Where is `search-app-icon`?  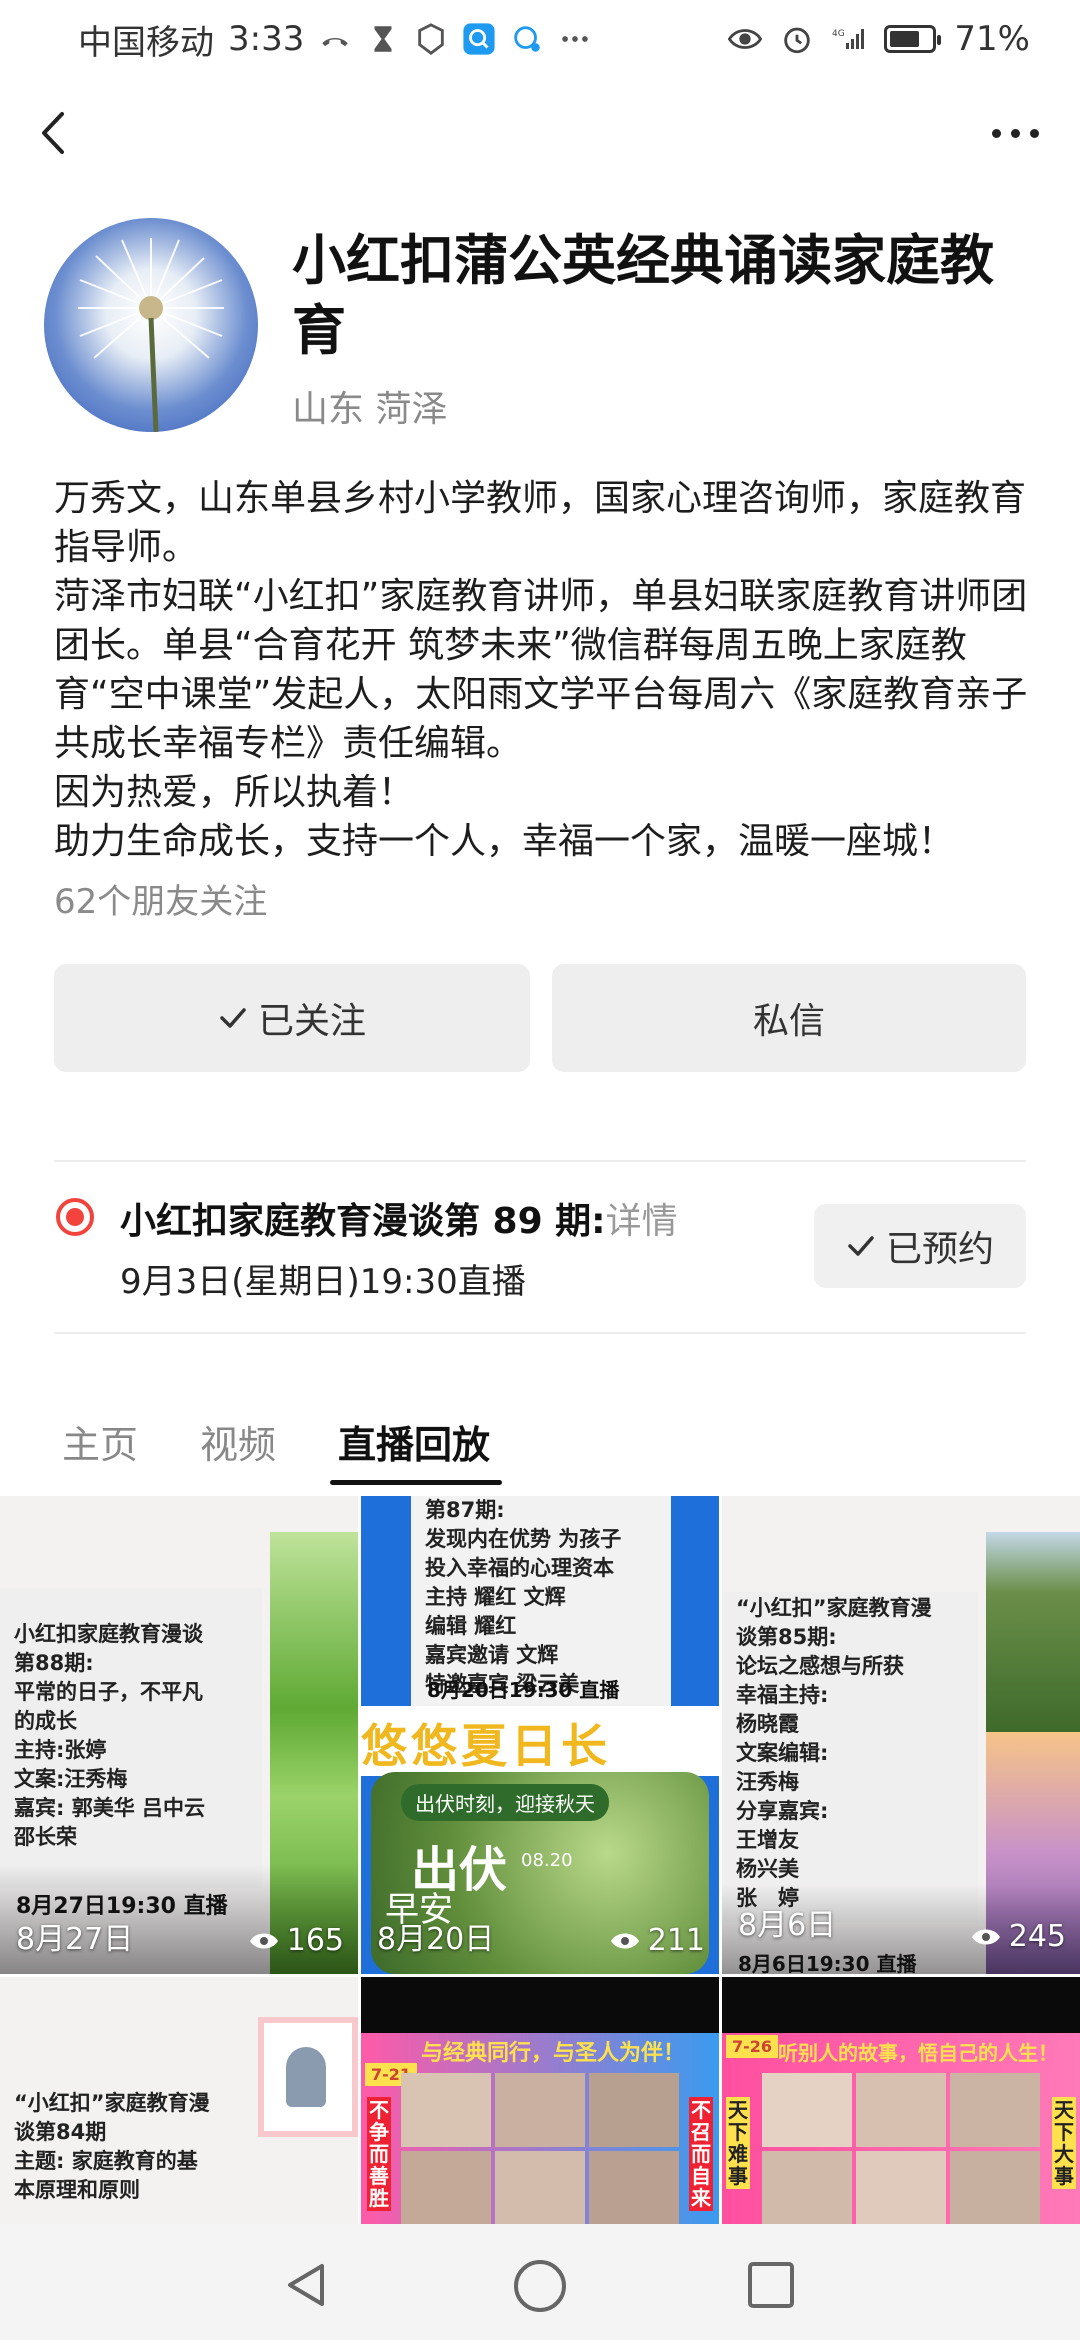
search-app-icon is located at coordinates (479, 39).